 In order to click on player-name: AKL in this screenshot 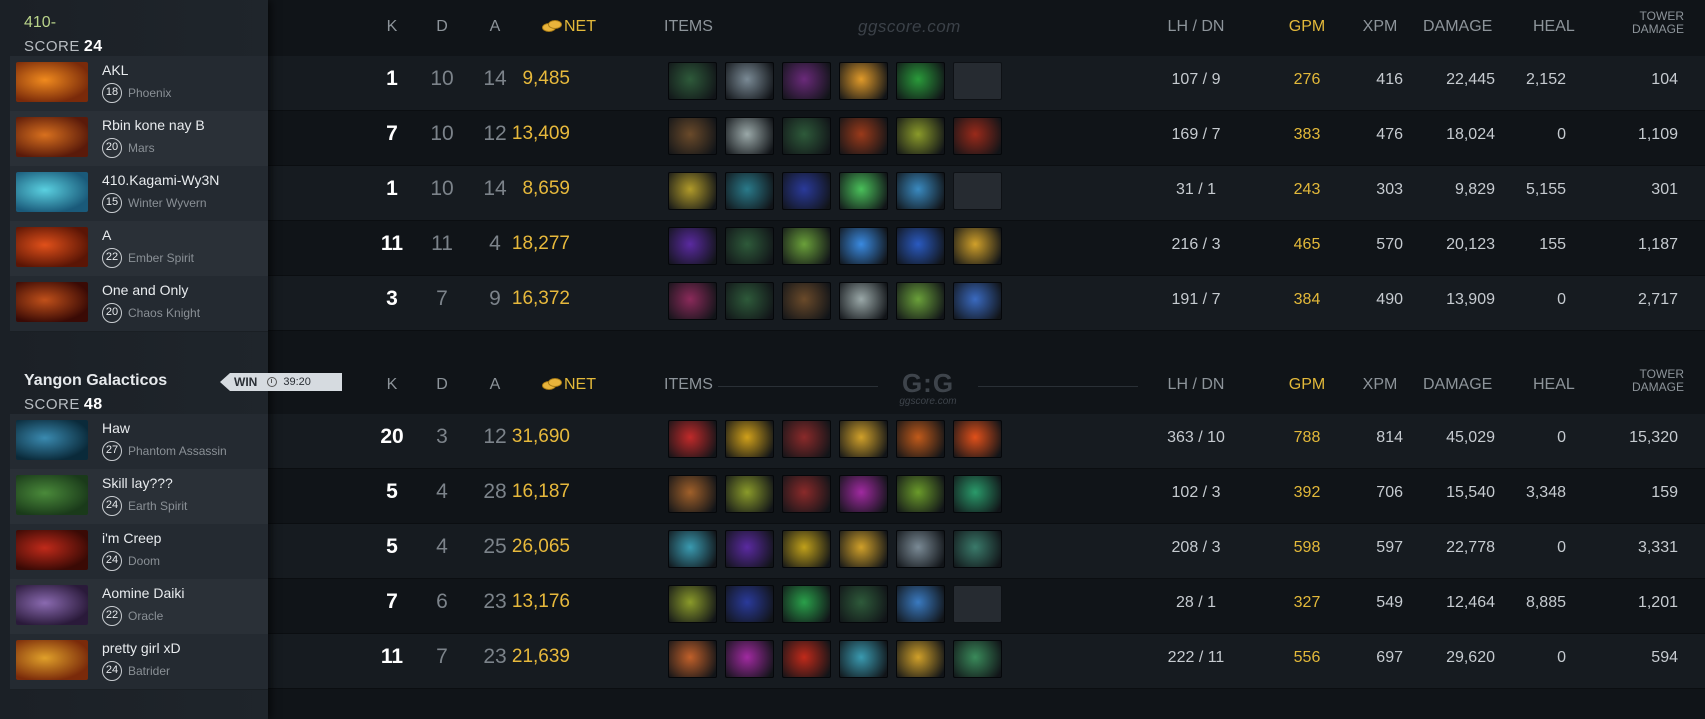, I will do `click(115, 70)`.